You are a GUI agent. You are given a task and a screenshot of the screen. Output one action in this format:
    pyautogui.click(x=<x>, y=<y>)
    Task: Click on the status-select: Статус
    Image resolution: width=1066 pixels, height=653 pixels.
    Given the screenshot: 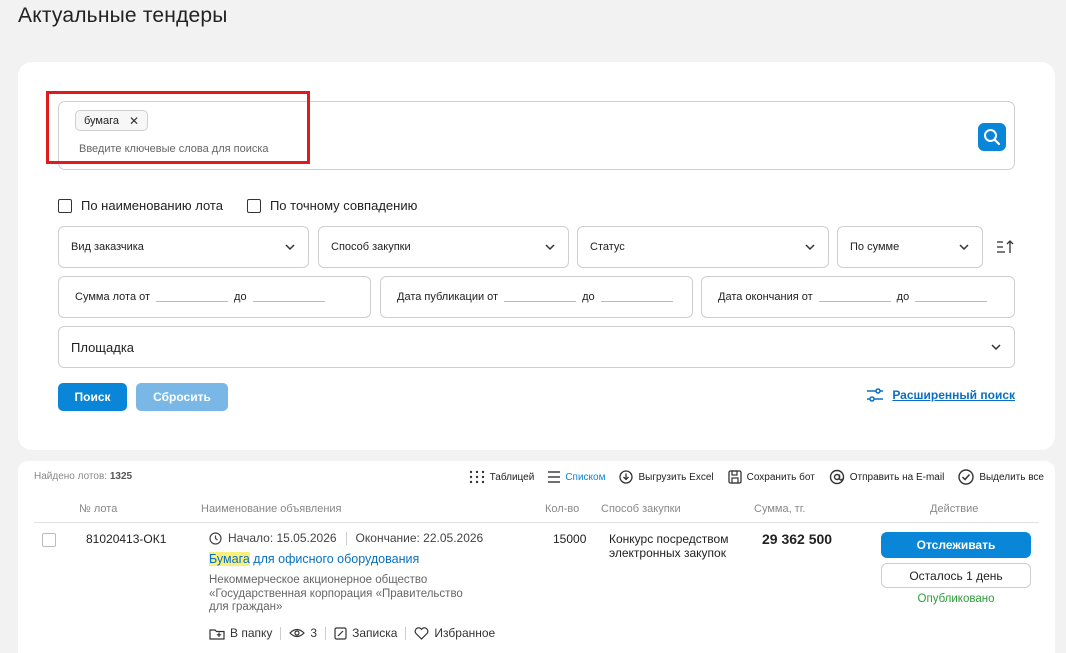 What is the action you would take?
    pyautogui.click(x=703, y=247)
    